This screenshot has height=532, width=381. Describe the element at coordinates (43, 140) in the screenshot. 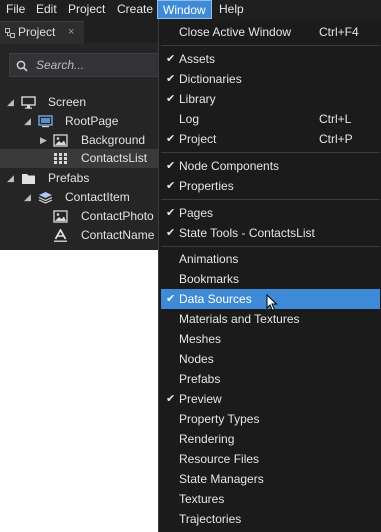

I see `collapsed-arrow-icon: ▶` at that location.